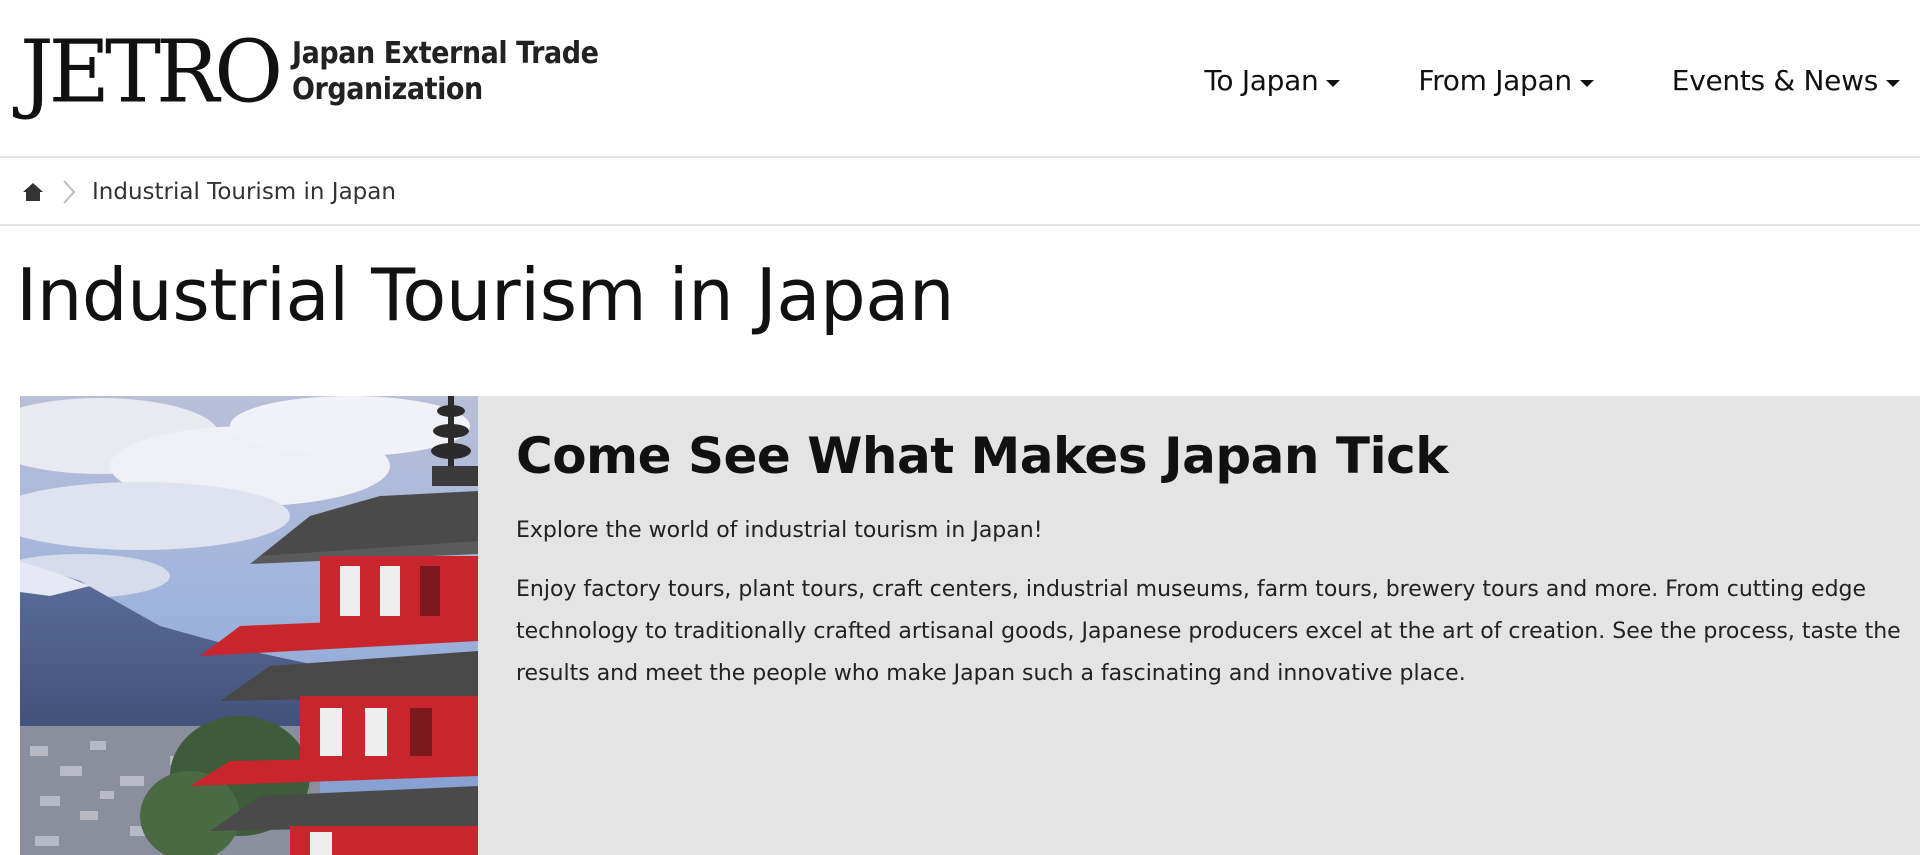 Image resolution: width=1920 pixels, height=855 pixels. I want to click on nav-label: From Japan, so click(1495, 80).